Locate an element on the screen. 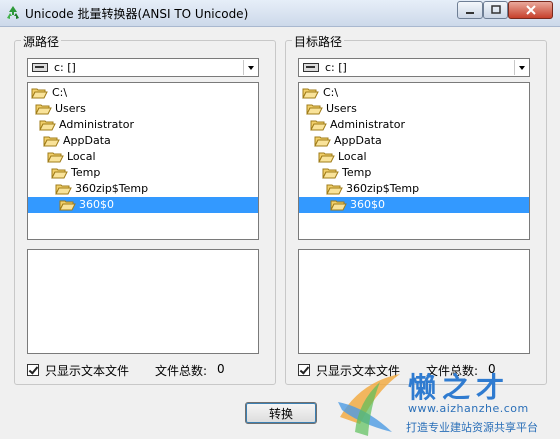 The image size is (560, 439). source-drive-value: c: [] is located at coordinates (65, 67).